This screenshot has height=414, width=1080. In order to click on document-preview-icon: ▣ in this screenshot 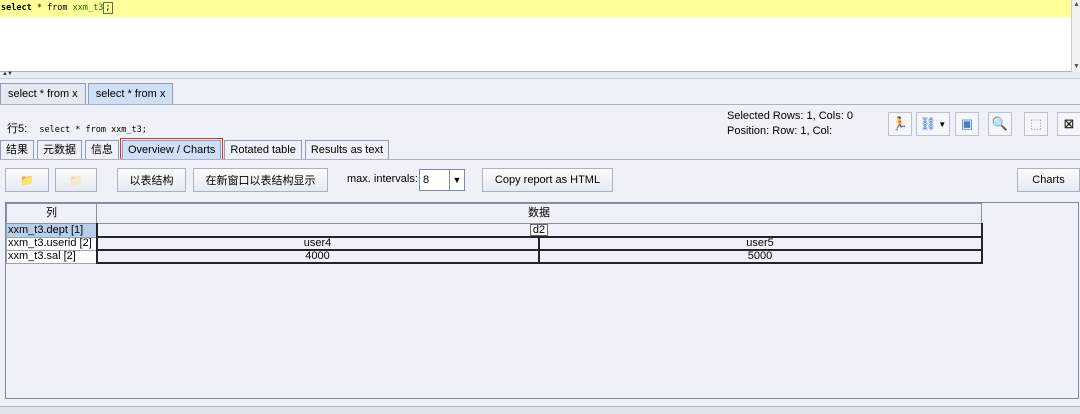, I will do `click(967, 123)`.